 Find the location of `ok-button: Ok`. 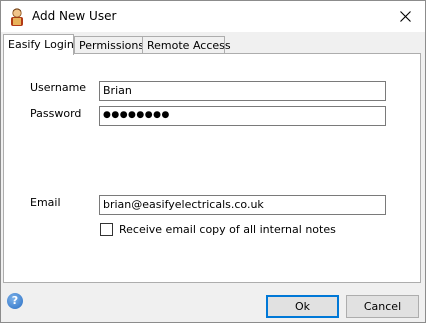

ok-button: Ok is located at coordinates (302, 306).